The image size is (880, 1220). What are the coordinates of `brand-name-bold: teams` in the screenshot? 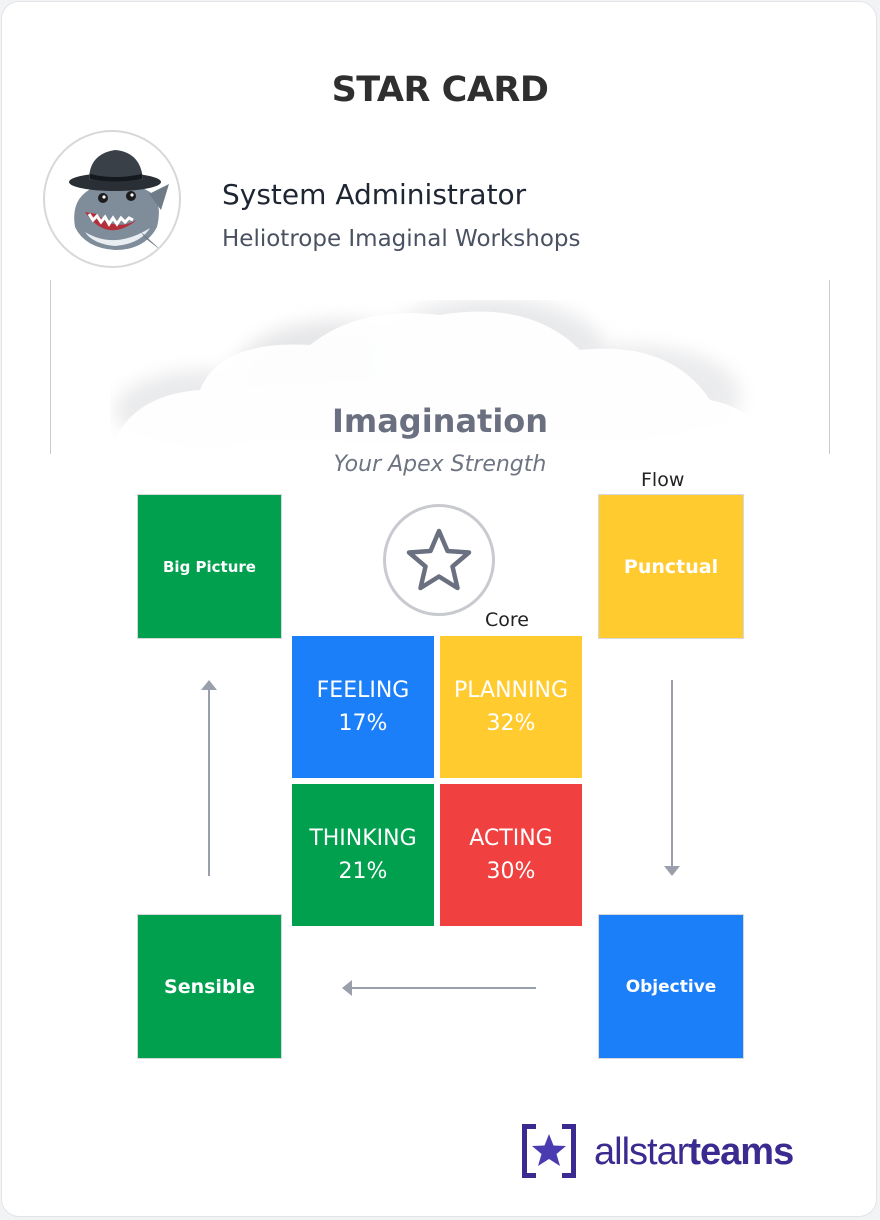 It's located at (741, 1152).